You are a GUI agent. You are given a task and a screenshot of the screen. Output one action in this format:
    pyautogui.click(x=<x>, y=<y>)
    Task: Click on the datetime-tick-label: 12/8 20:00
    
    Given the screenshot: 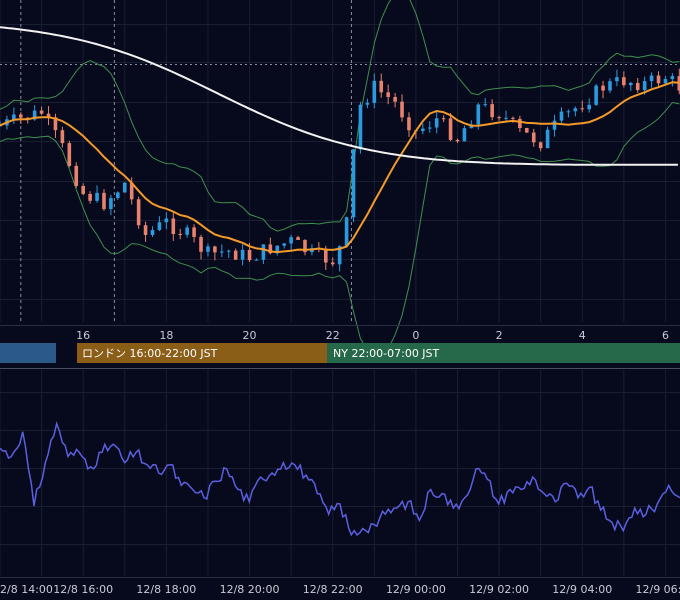 What is the action you would take?
    pyautogui.click(x=250, y=589)
    